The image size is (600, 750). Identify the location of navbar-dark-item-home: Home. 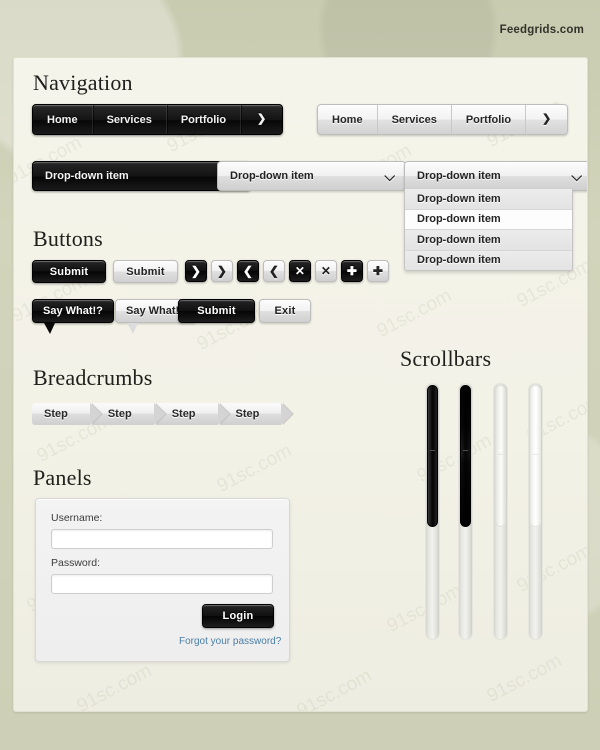
(63, 119).